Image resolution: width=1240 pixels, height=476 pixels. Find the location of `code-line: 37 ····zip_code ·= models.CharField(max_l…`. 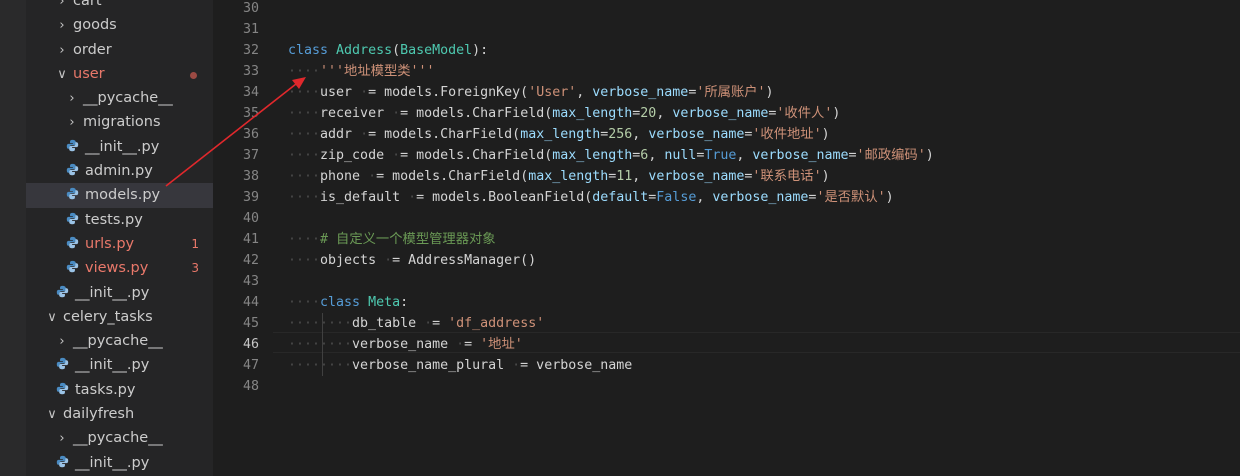

code-line: 37 ····zip_code ·= models.CharField(max_l… is located at coordinates (726, 155).